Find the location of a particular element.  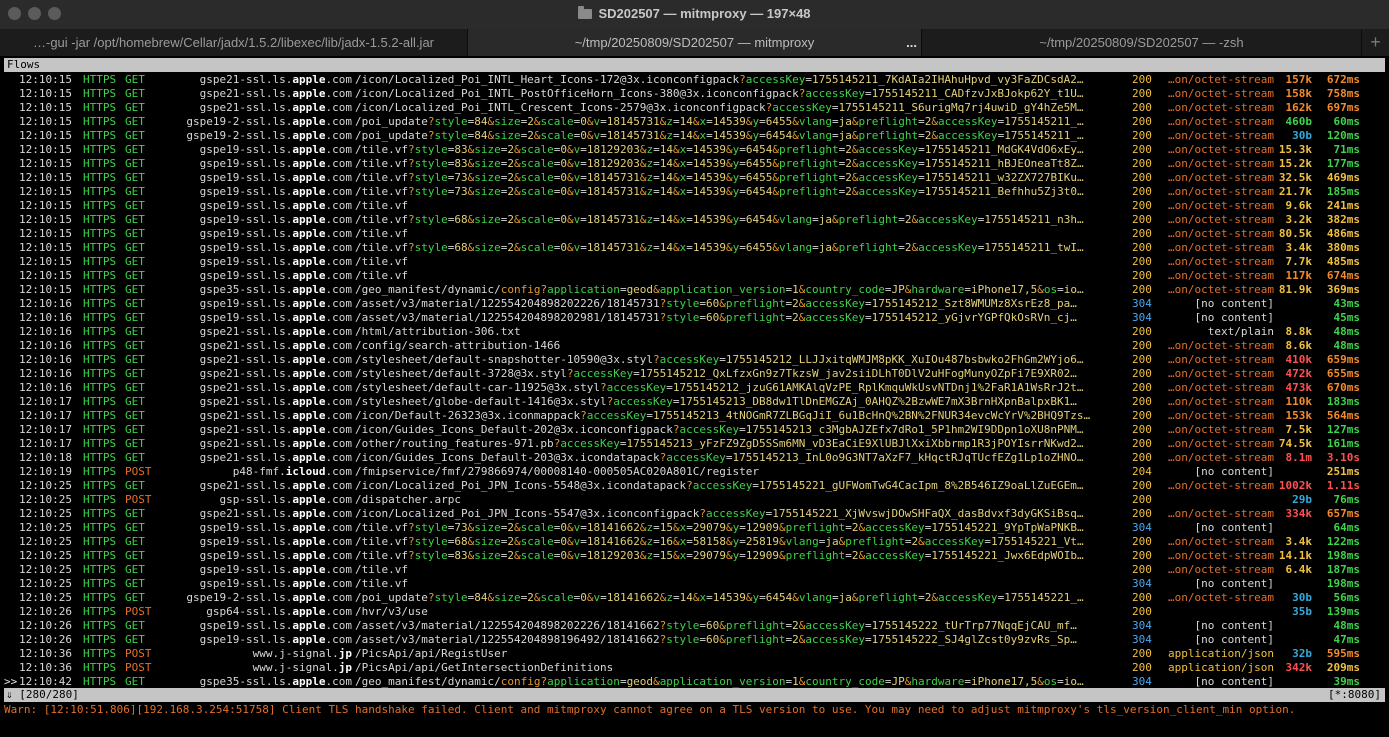

title-bar: SD202507 — mitmproxy — 197×48 is located at coordinates (694, 14).